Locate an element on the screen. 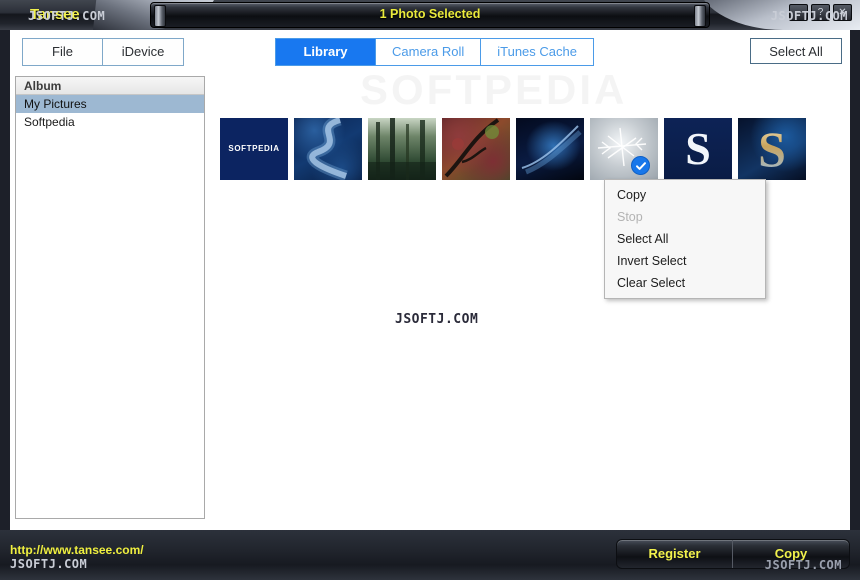 This screenshot has width=860, height=580. menu-button-group: File iDevice is located at coordinates (103, 52).